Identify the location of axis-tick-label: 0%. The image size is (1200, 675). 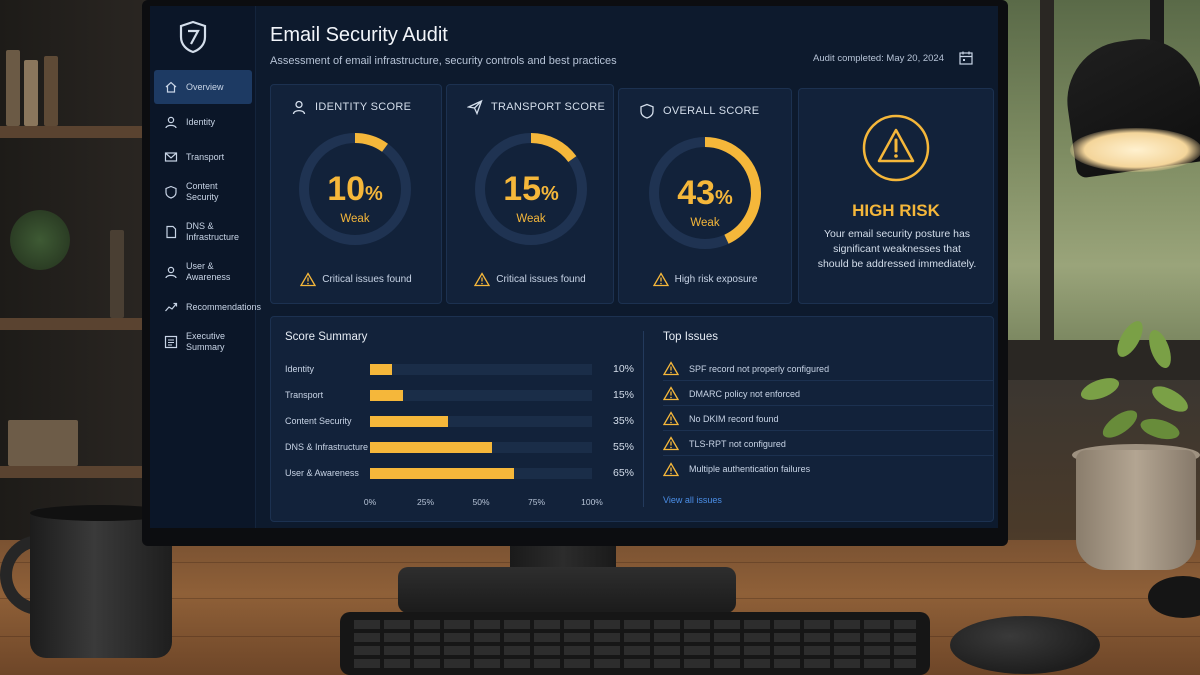
(370, 502).